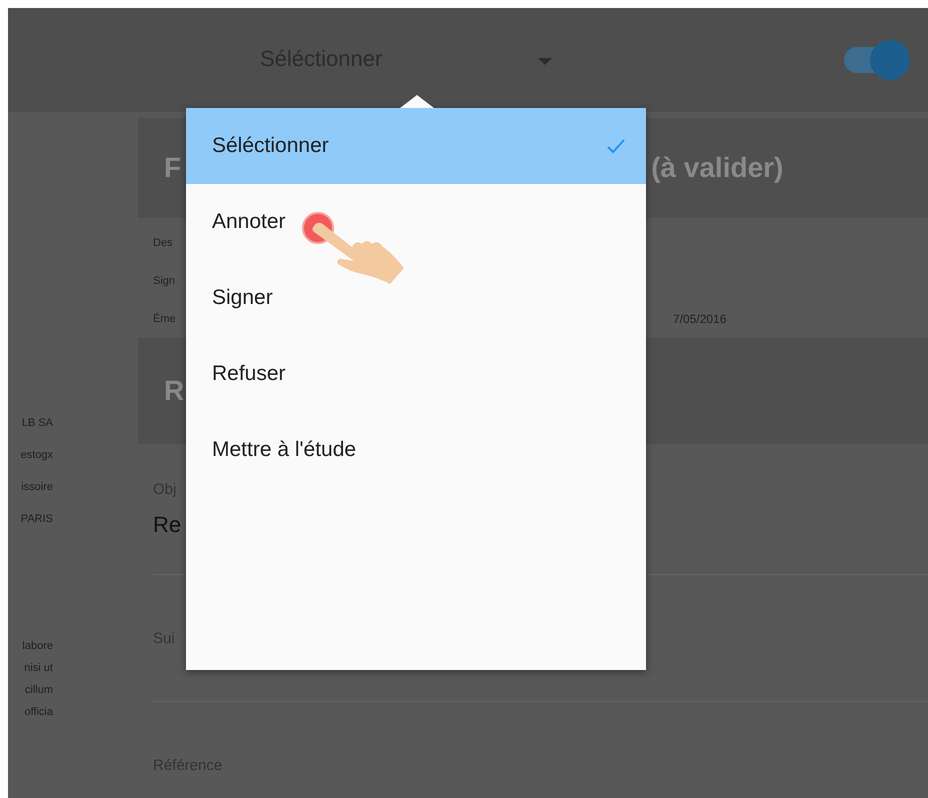 Image resolution: width=928 pixels, height=798 pixels. What do you see at coordinates (36, 455) in the screenshot?
I see `sidebar-text: estogx` at bounding box center [36, 455].